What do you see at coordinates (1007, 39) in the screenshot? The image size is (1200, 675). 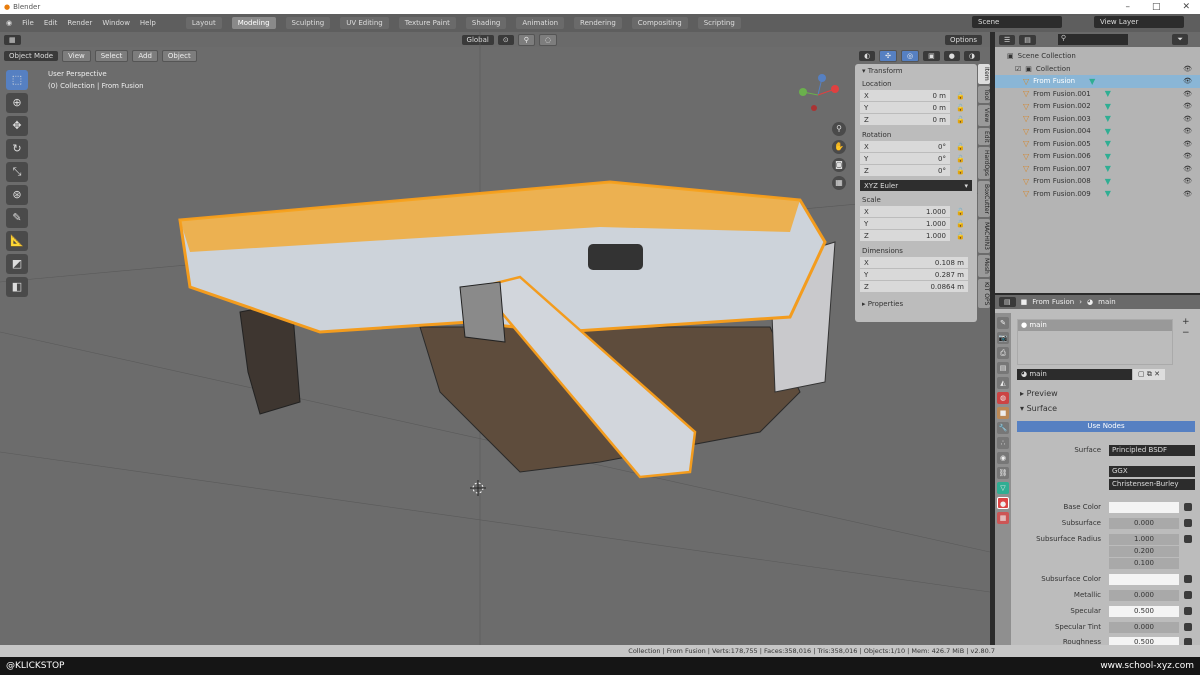 I see `outliner-editor-icon: ☰` at bounding box center [1007, 39].